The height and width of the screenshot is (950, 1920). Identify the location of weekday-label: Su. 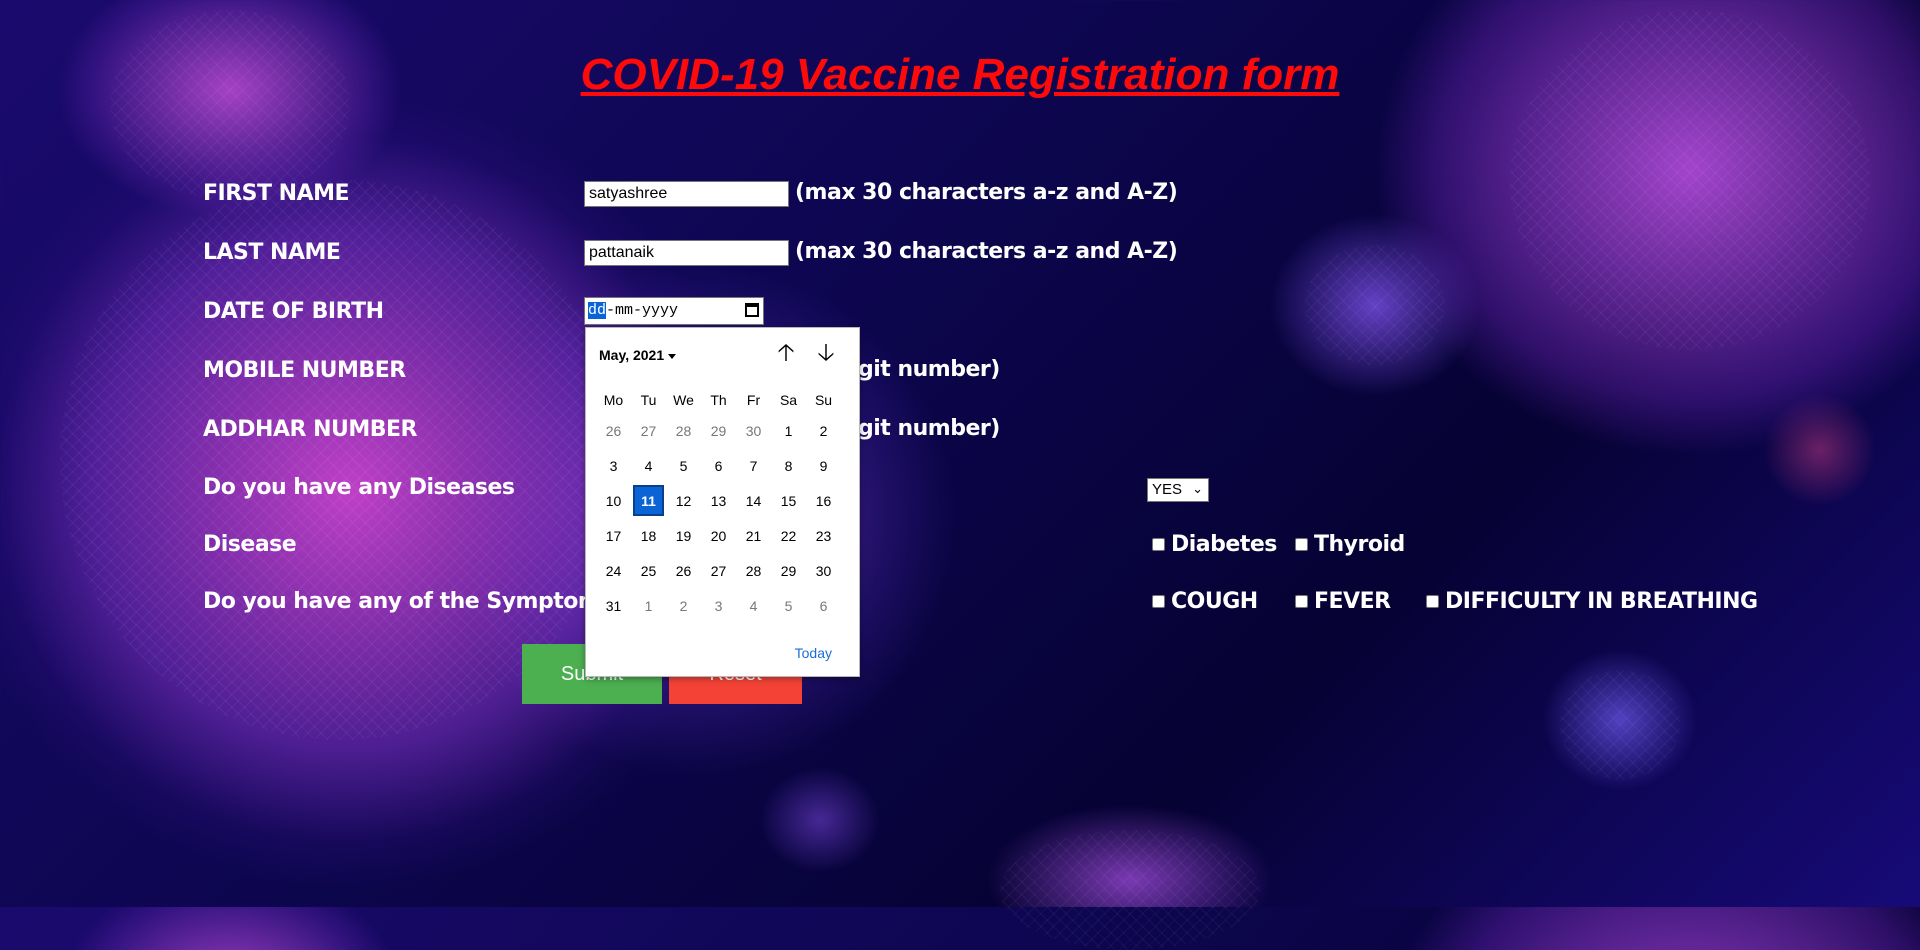
(823, 400).